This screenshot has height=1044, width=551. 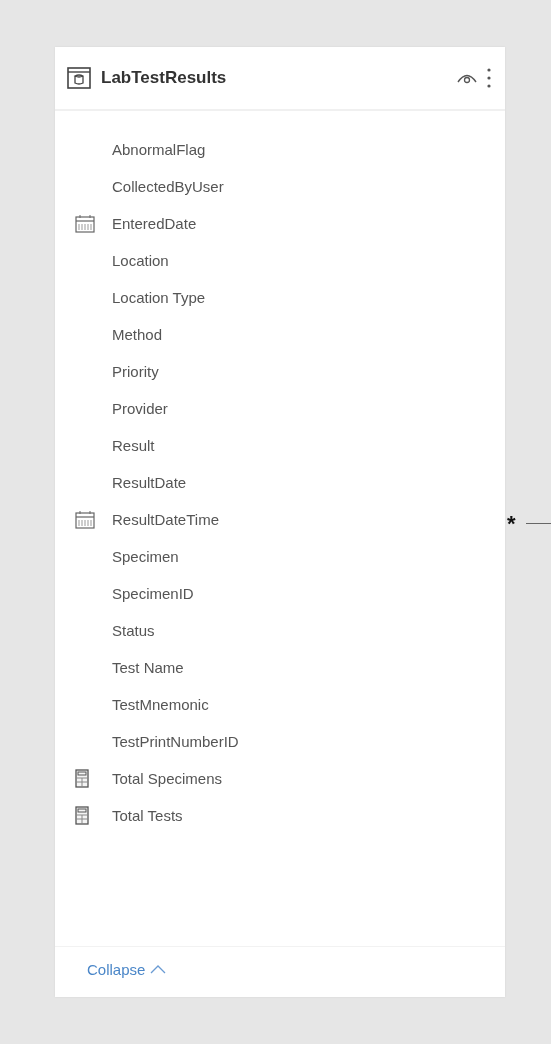 I want to click on collapse-button: Collapse, so click(x=127, y=969).